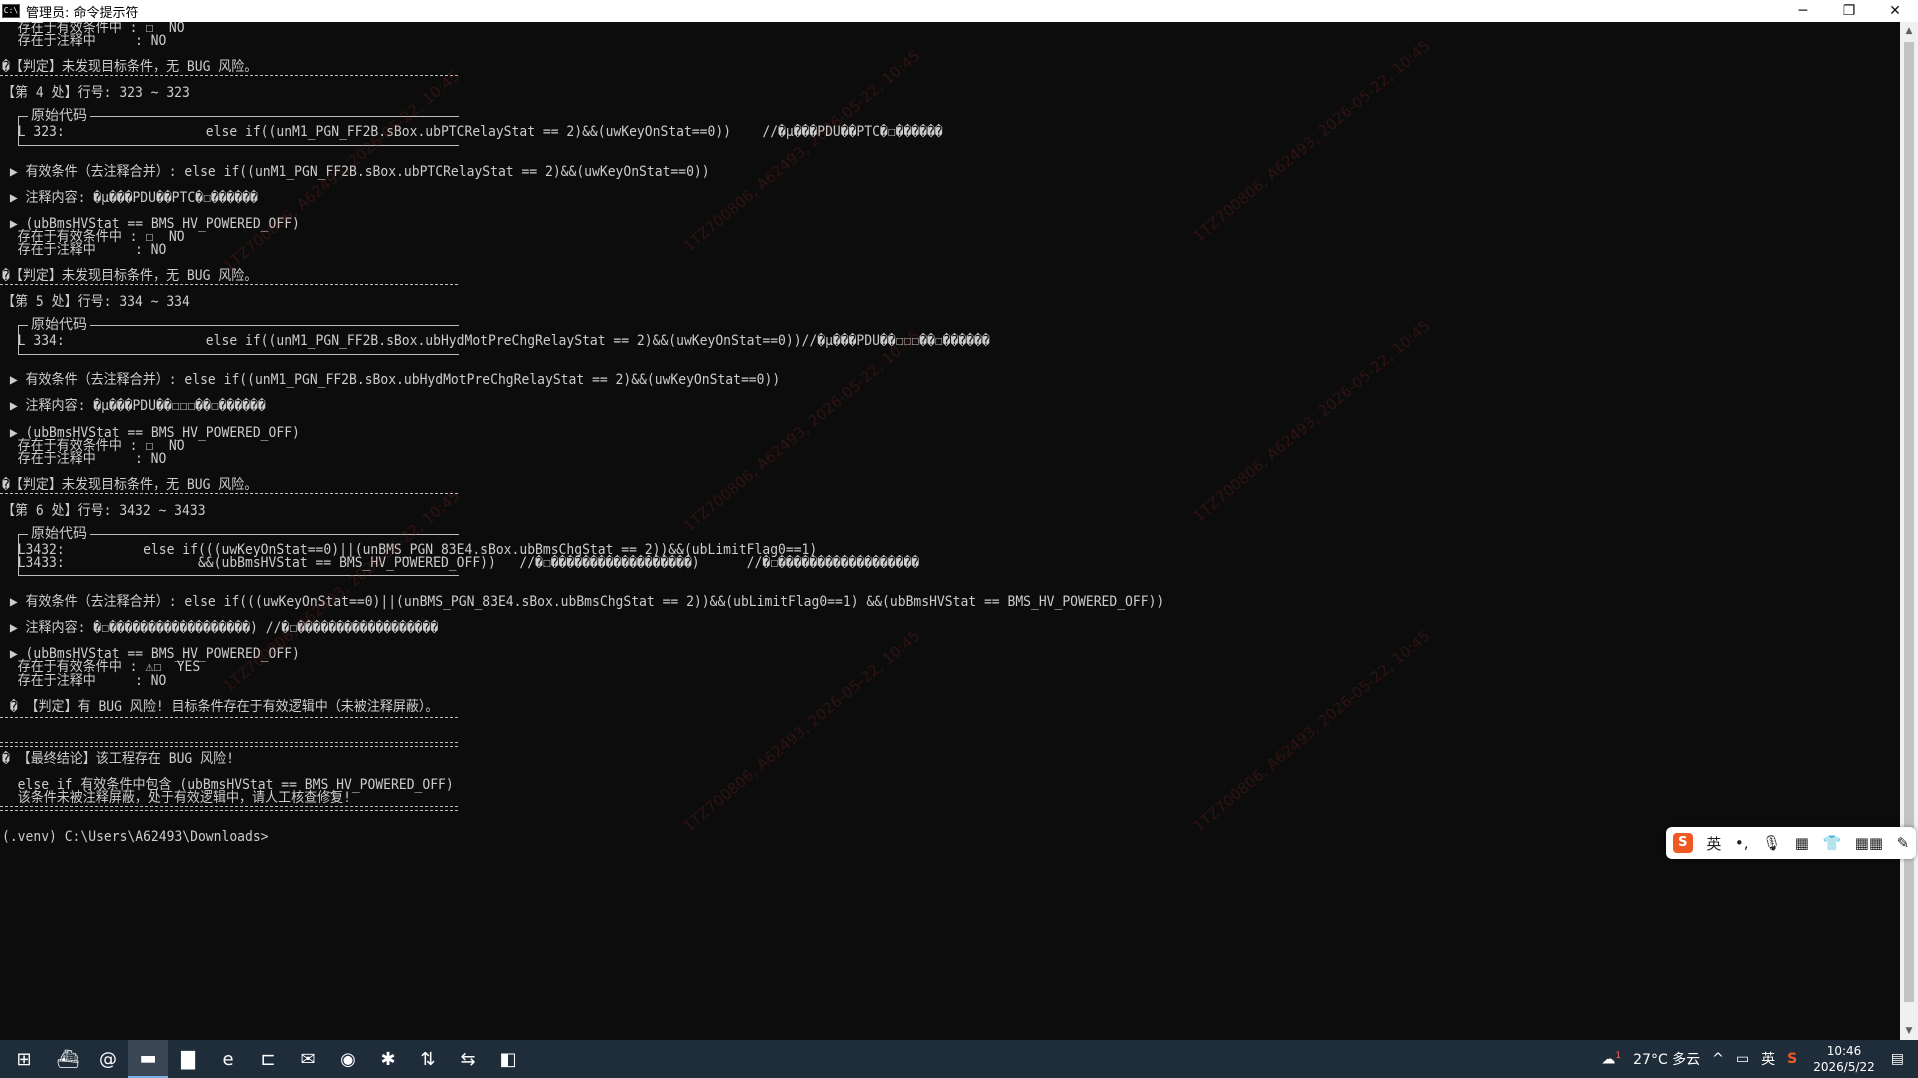  Describe the element at coordinates (348, 1059) in the screenshot. I see `chat-app-icon: ◉` at that location.